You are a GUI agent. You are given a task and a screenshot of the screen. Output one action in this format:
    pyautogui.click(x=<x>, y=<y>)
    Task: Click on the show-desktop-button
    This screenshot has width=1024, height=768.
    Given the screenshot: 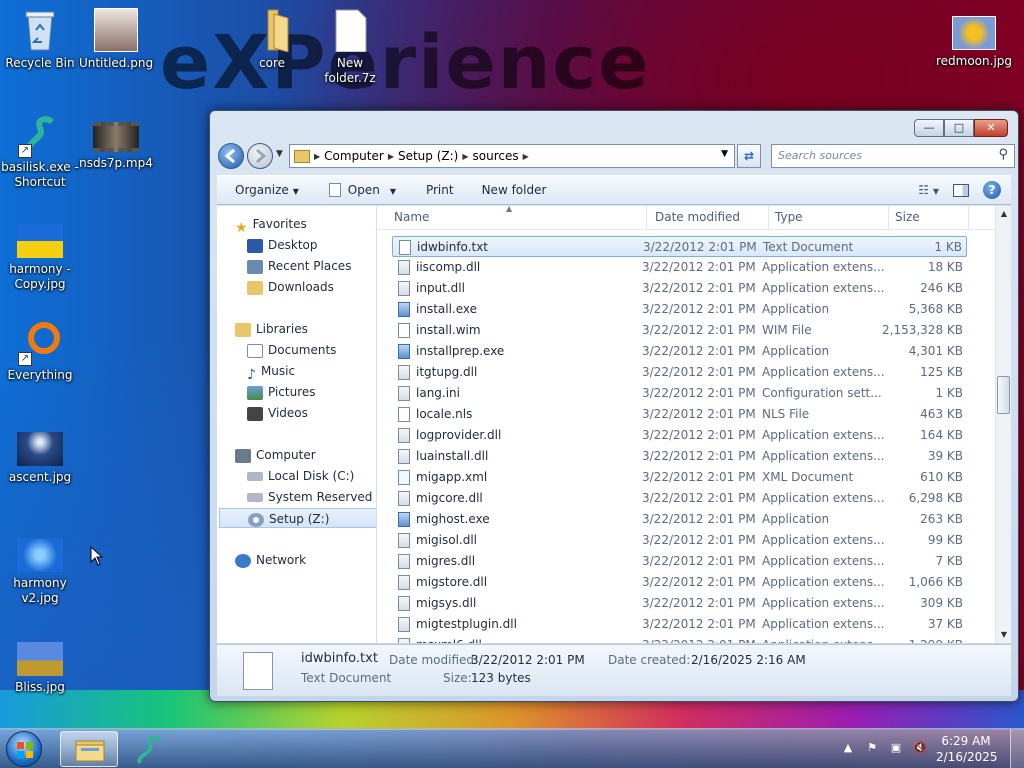 What is the action you would take?
    pyautogui.click(x=1017, y=748)
    